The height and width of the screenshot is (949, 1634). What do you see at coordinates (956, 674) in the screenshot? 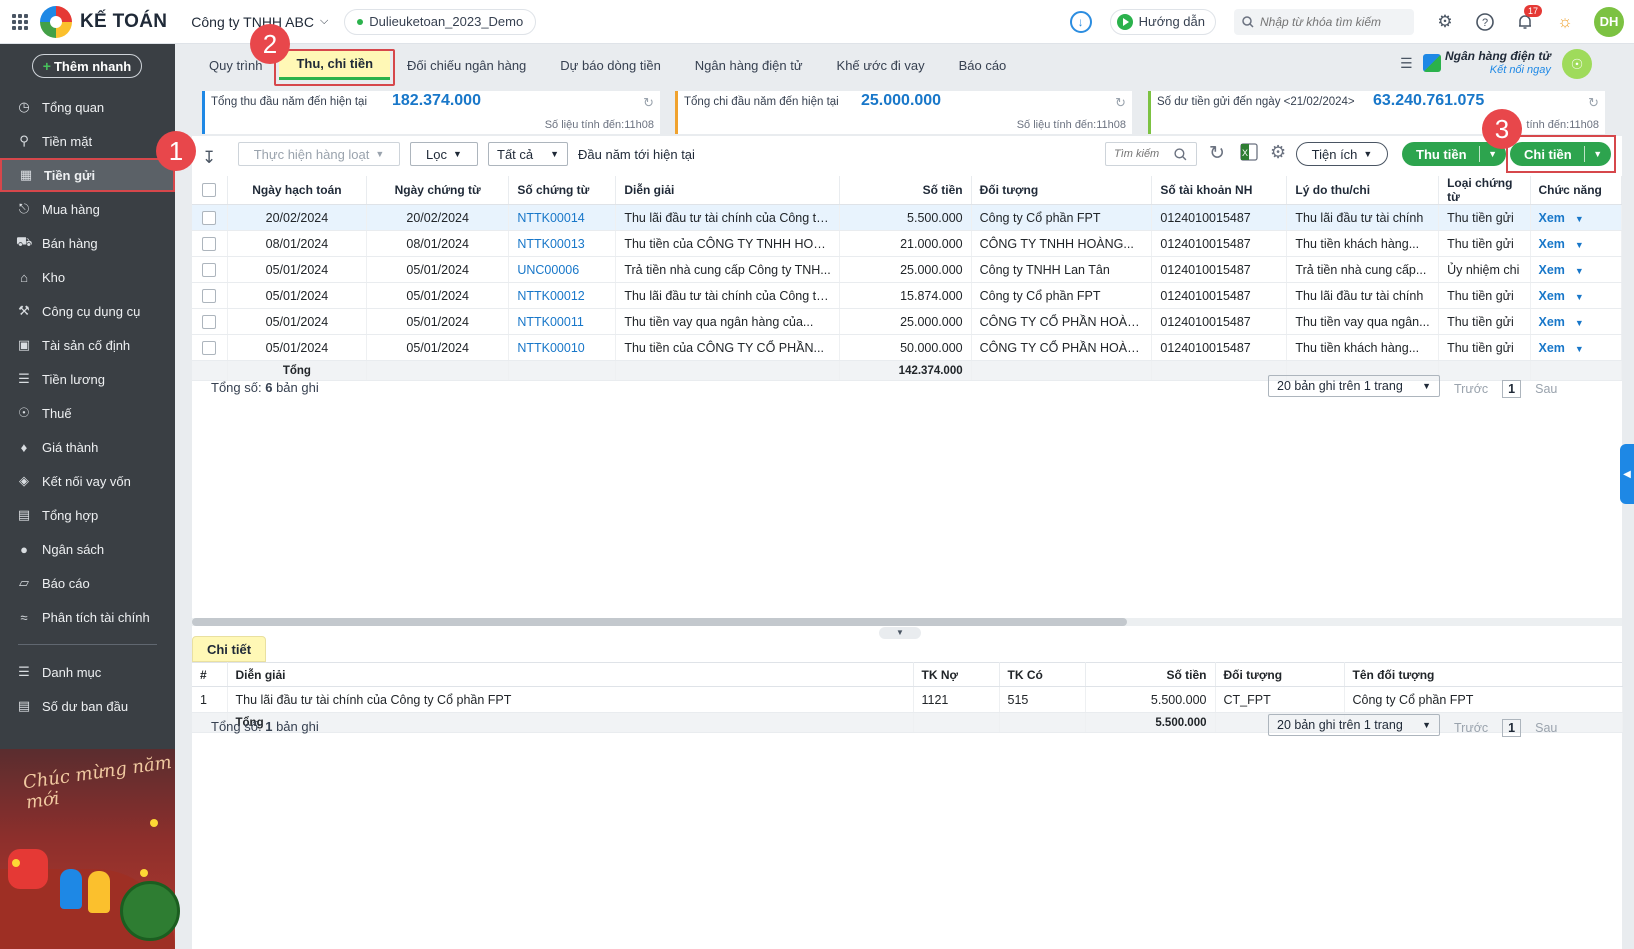
I see `column-header: TK Nợ` at bounding box center [956, 674].